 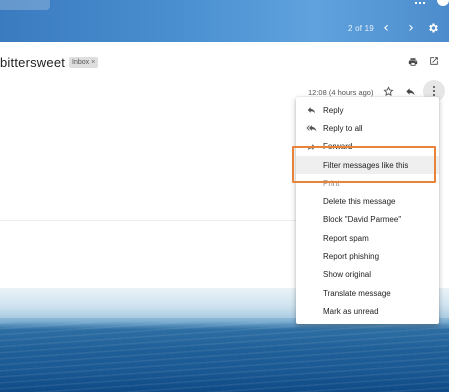 What do you see at coordinates (351, 311) in the screenshot?
I see `menu-item-label: Mark as unread` at bounding box center [351, 311].